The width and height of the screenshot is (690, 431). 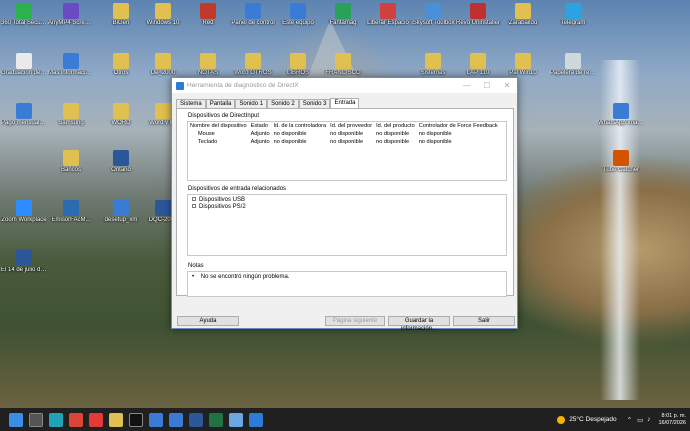 What do you see at coordinates (76, 419) in the screenshot?
I see `taskbar-chrome-icon` at bounding box center [76, 419].